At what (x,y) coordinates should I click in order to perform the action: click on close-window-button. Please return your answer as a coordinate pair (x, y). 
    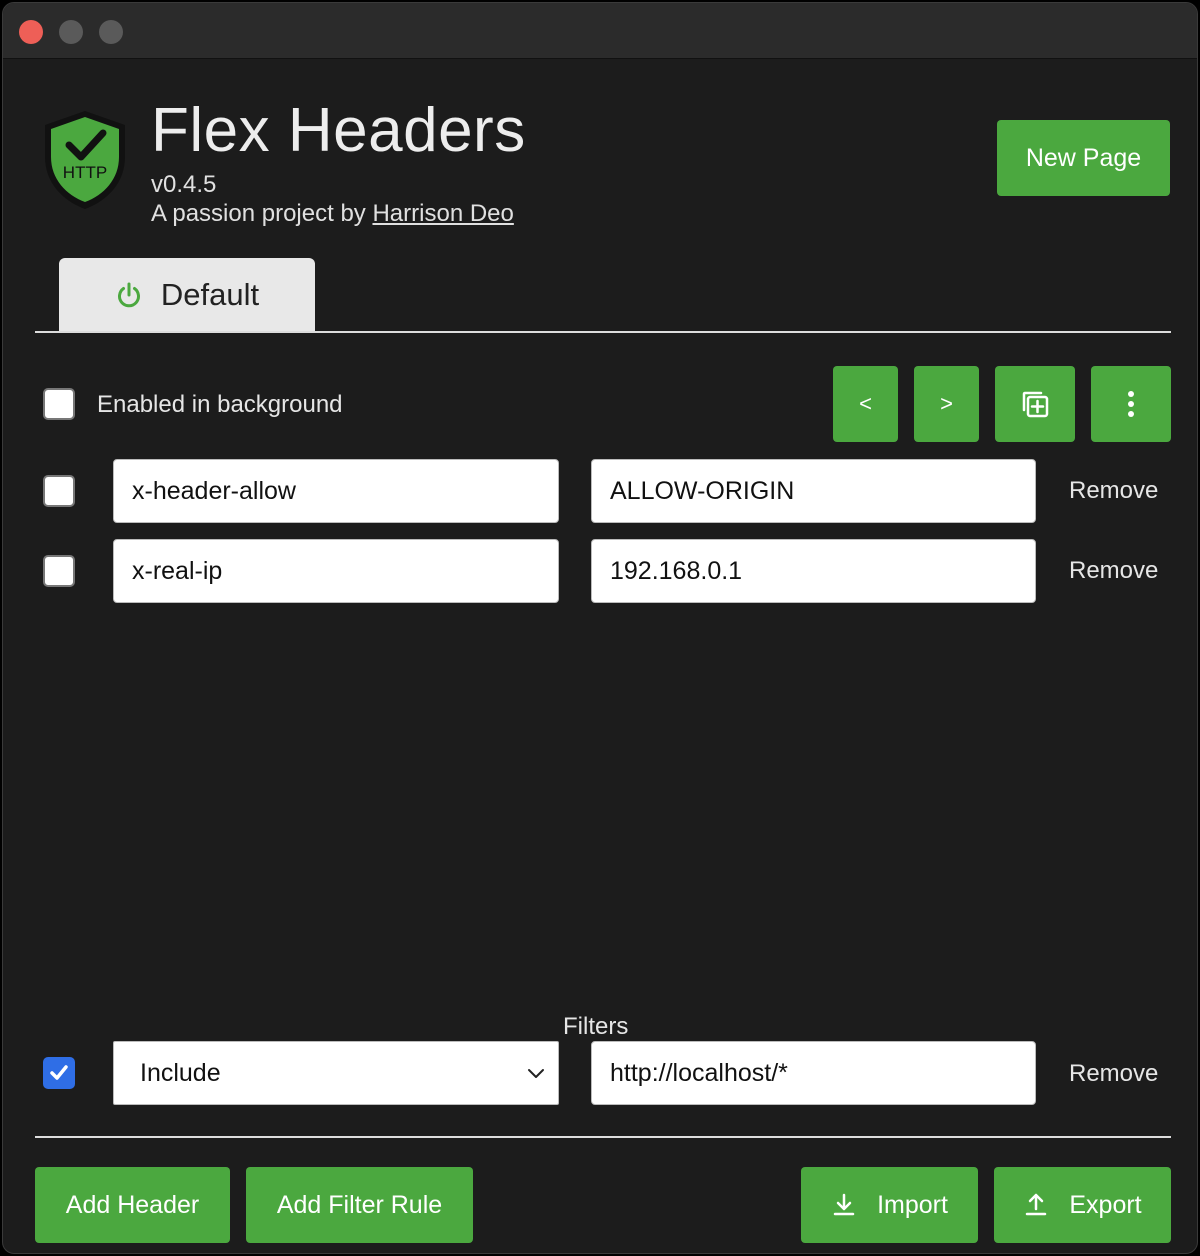
    Looking at the image, I should click on (31, 32).